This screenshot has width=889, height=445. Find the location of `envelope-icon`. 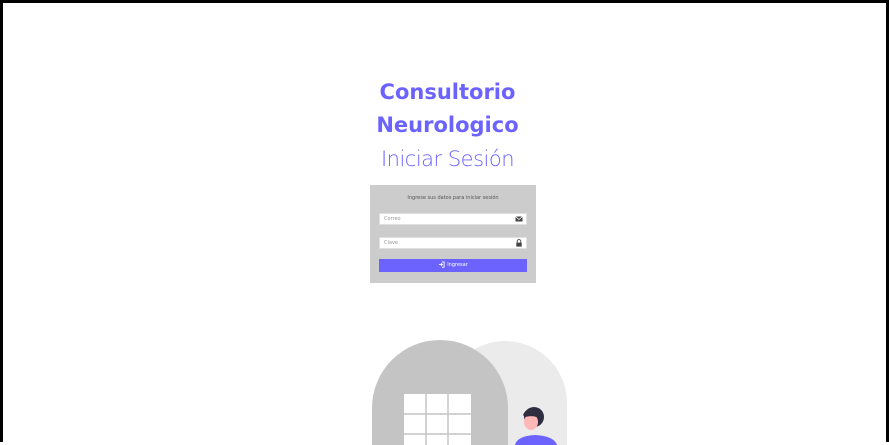

envelope-icon is located at coordinates (519, 219).